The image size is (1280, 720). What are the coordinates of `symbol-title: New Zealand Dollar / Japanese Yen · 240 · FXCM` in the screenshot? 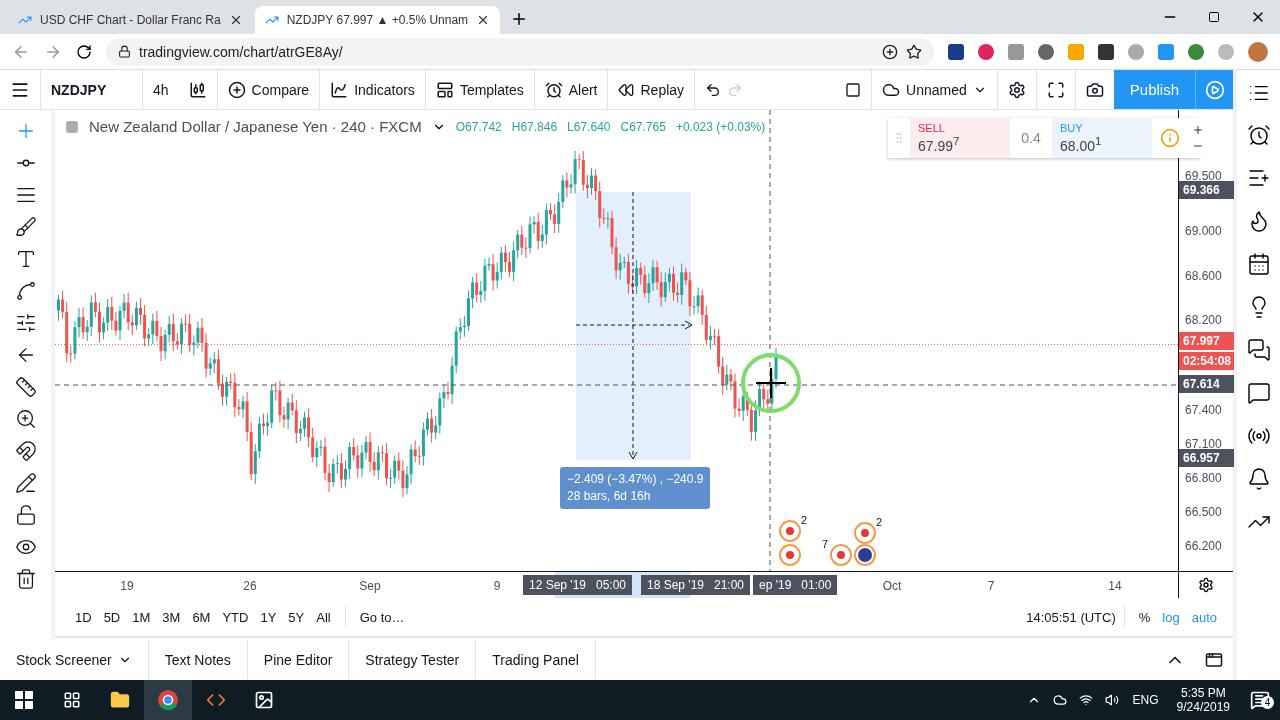 It's located at (255, 126).